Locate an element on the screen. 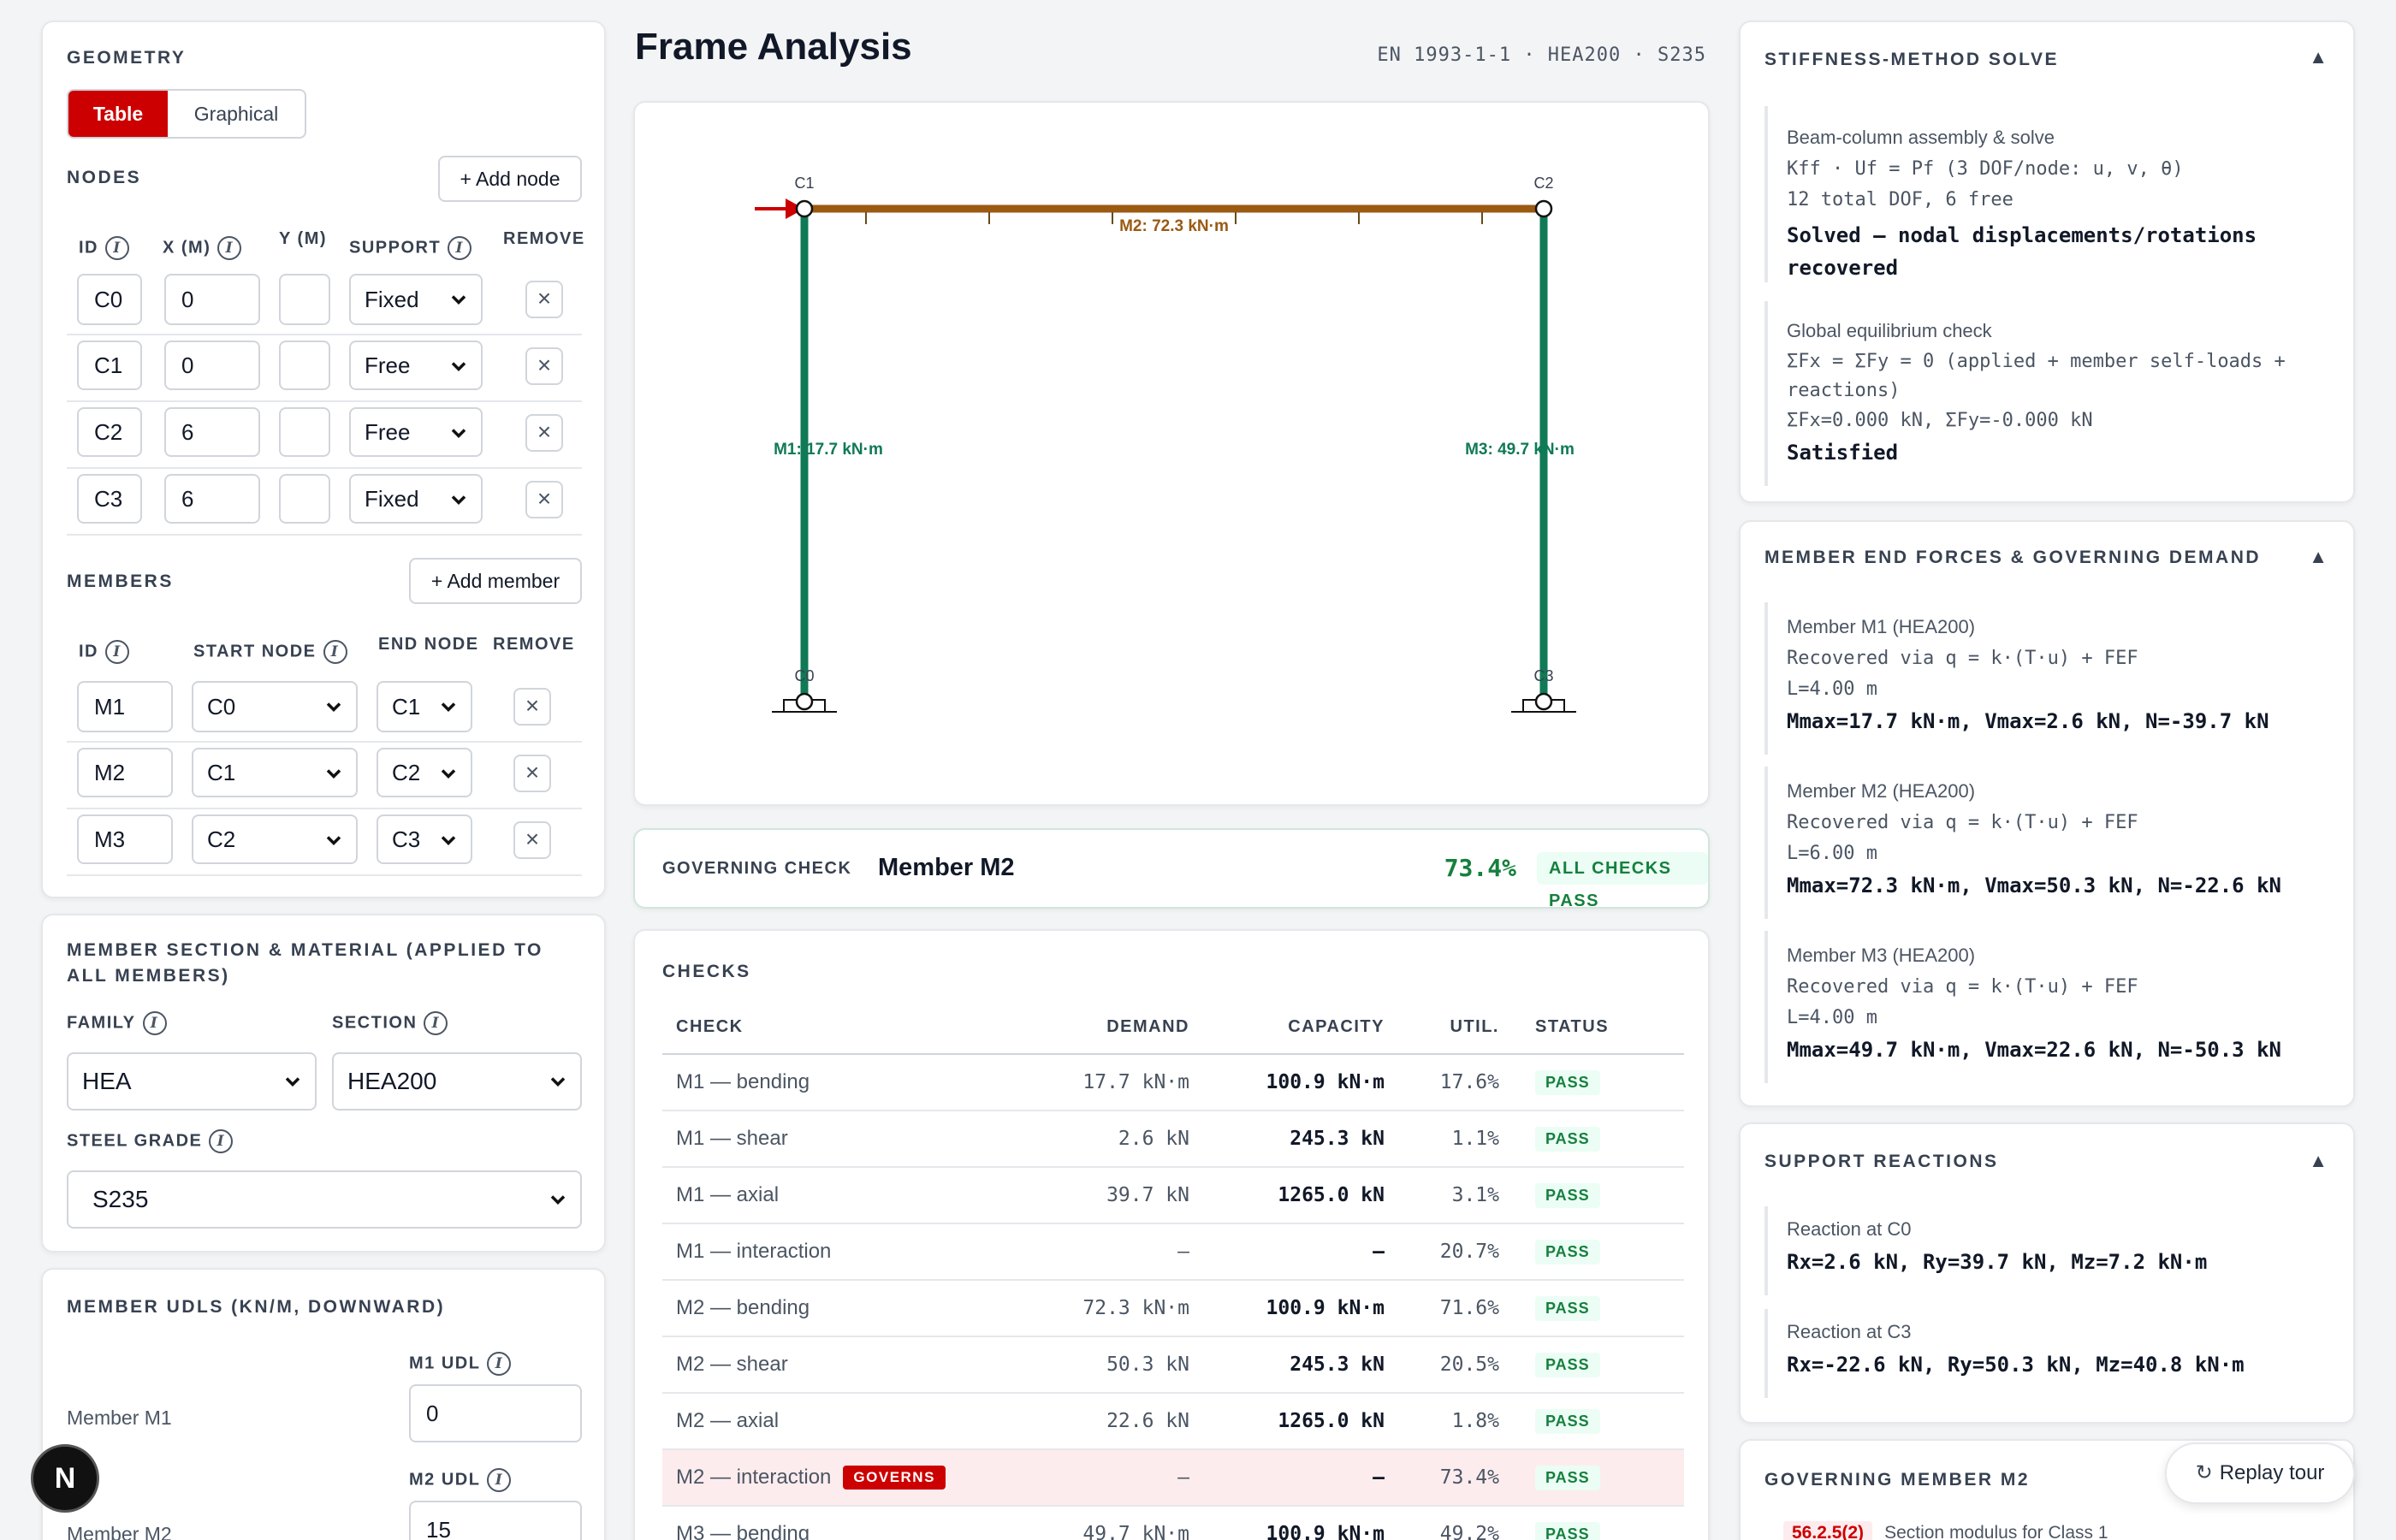 This screenshot has height=1540, width=2396. node-c2-marker is located at coordinates (1543, 208).